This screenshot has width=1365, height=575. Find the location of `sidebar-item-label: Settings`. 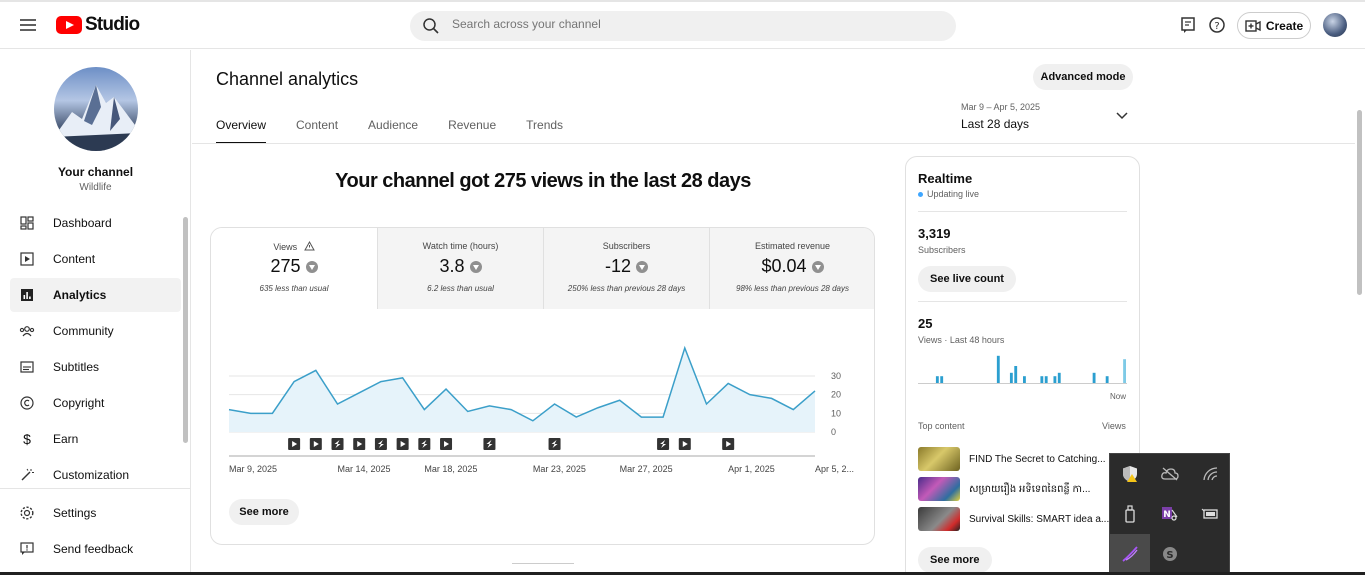

sidebar-item-label: Settings is located at coordinates (75, 513).